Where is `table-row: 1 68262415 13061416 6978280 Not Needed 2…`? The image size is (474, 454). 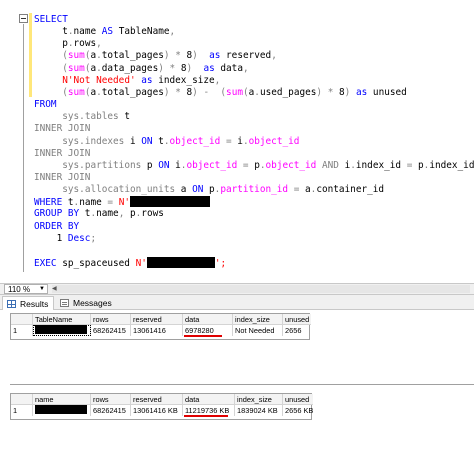
table-row: 1 68262415 13061416 6978280 Not Needed 2… is located at coordinates (161, 330).